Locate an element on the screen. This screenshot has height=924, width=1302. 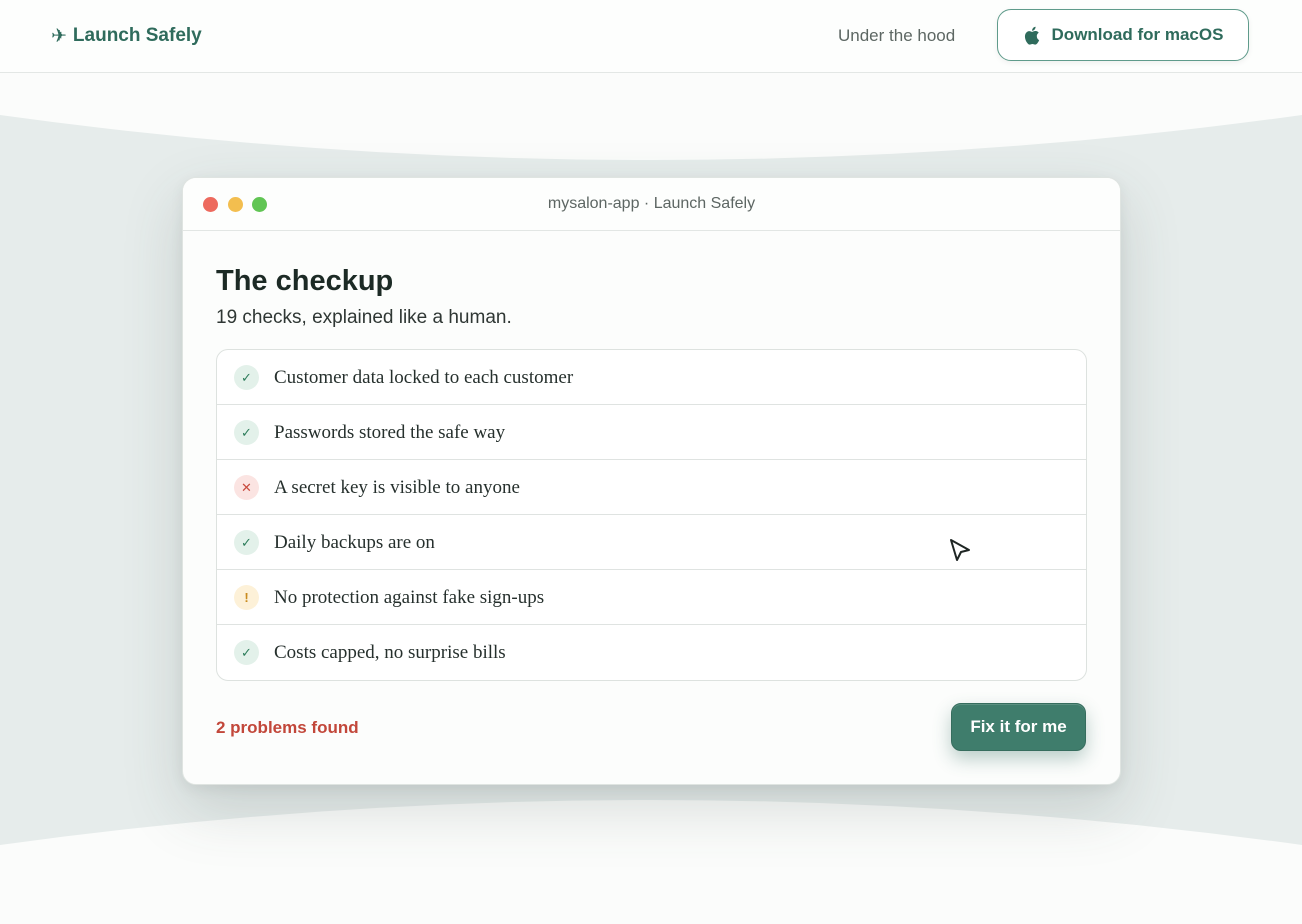
check-label: Costs capped, no surprise bills is located at coordinates (390, 652).